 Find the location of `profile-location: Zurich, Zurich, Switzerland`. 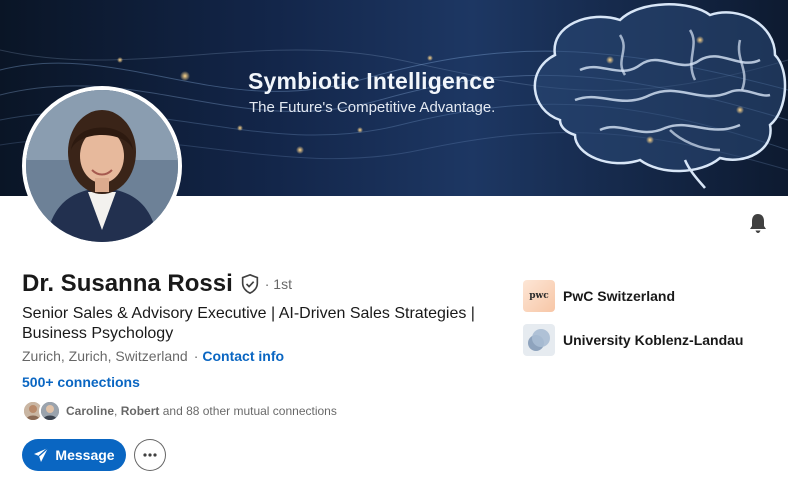

profile-location: Zurich, Zurich, Switzerland is located at coordinates (105, 356).